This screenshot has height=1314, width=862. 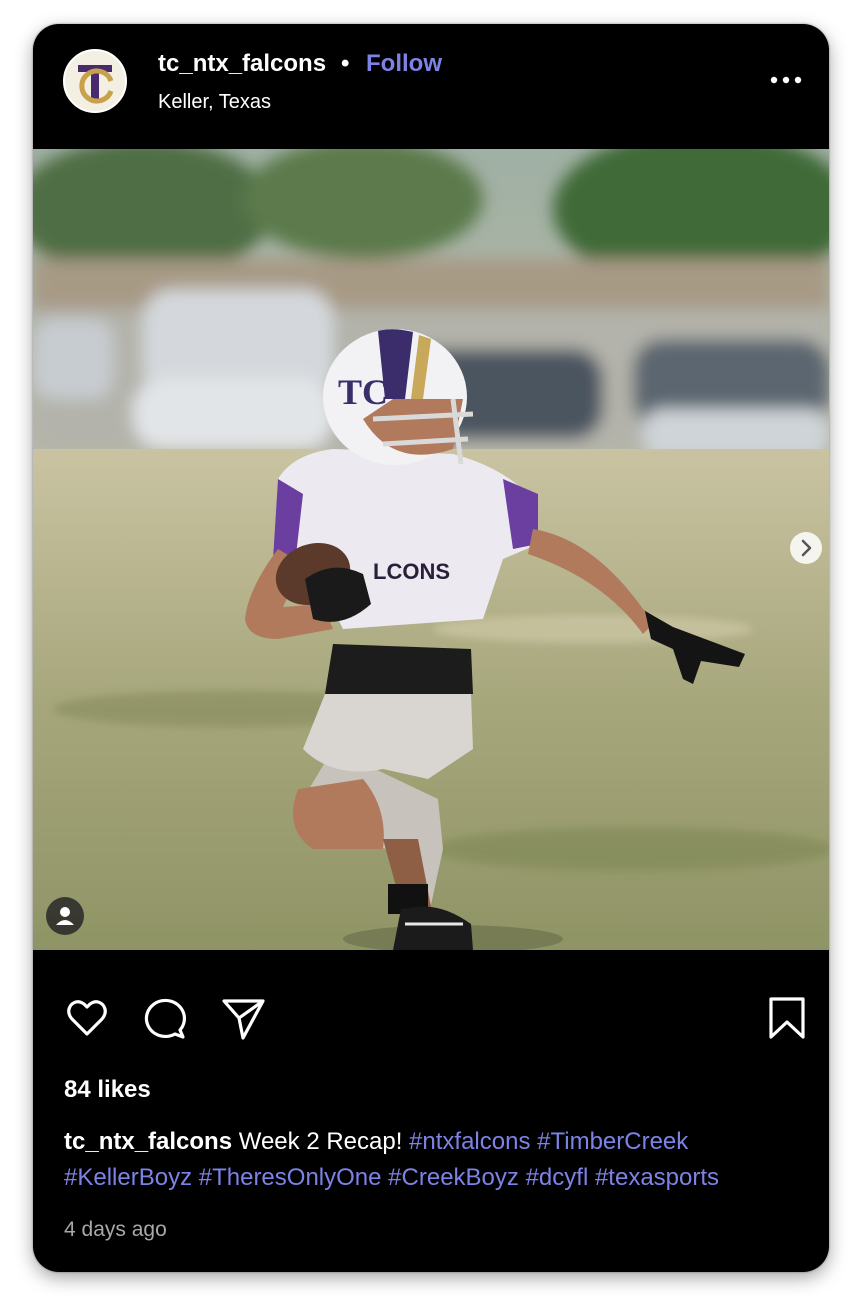 I want to click on next-photo-button, so click(x=806, y=548).